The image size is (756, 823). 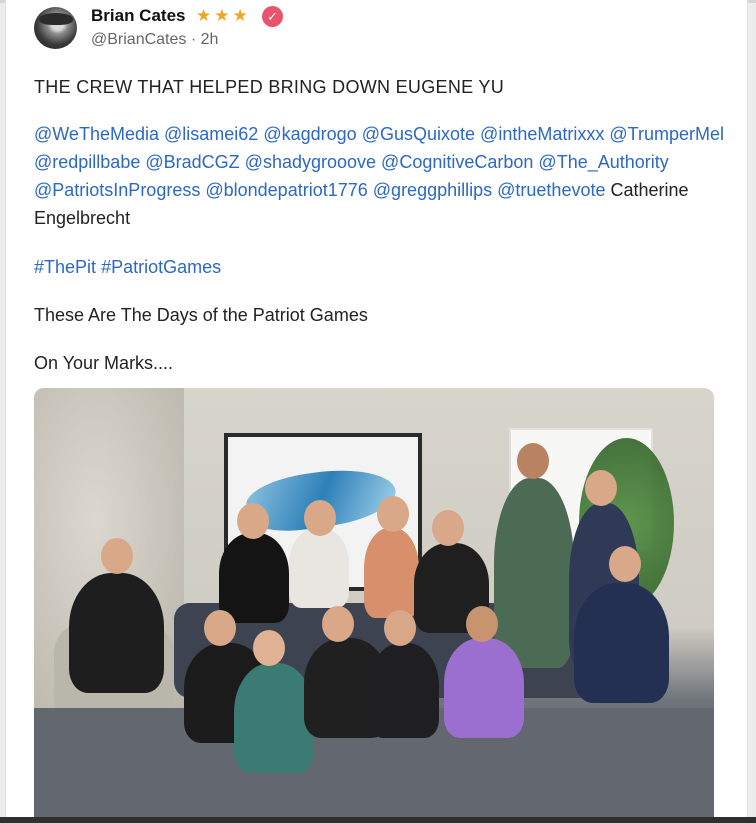 What do you see at coordinates (138, 16) in the screenshot?
I see `author-name: Brian Cates` at bounding box center [138, 16].